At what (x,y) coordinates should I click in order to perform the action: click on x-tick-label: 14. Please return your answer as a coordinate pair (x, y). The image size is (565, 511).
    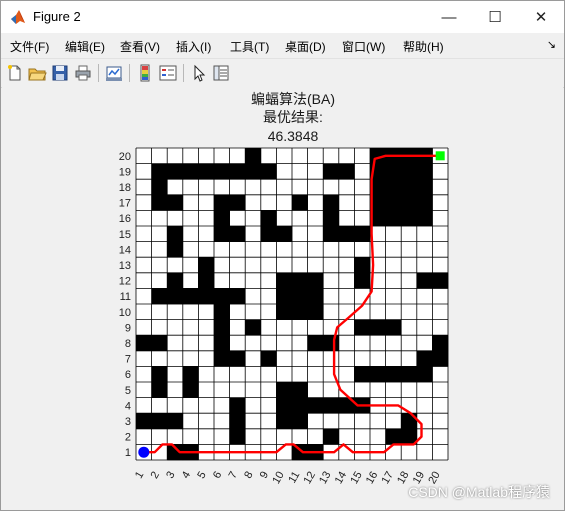
    Looking at the image, I should click on (341, 478).